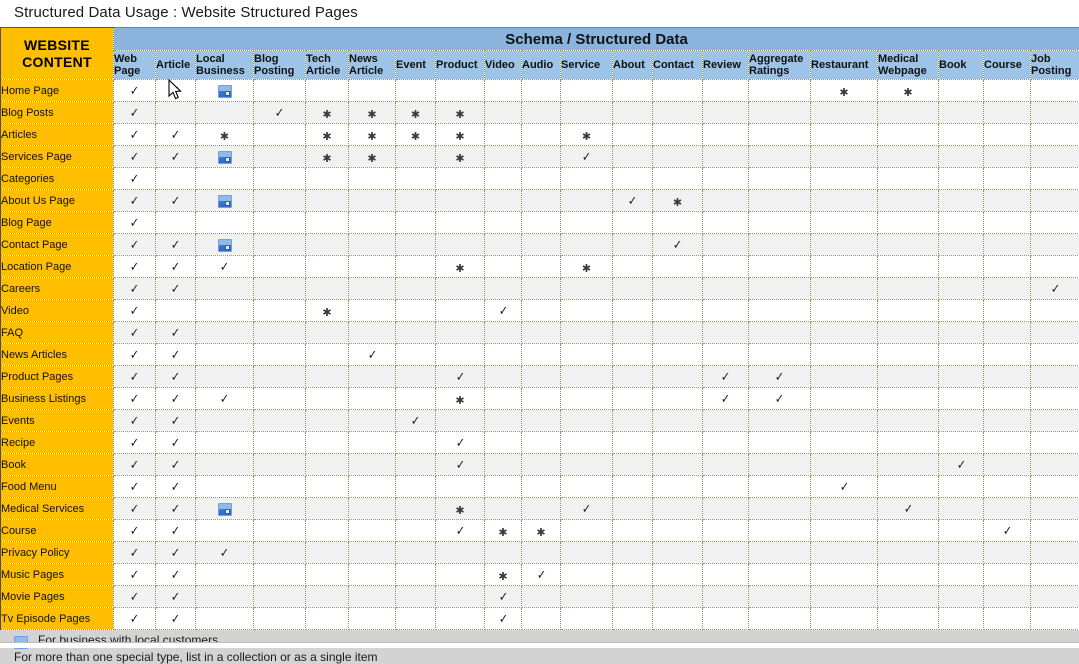  Describe the element at coordinates (57, 531) in the screenshot. I see `row-label-course: Course` at that location.